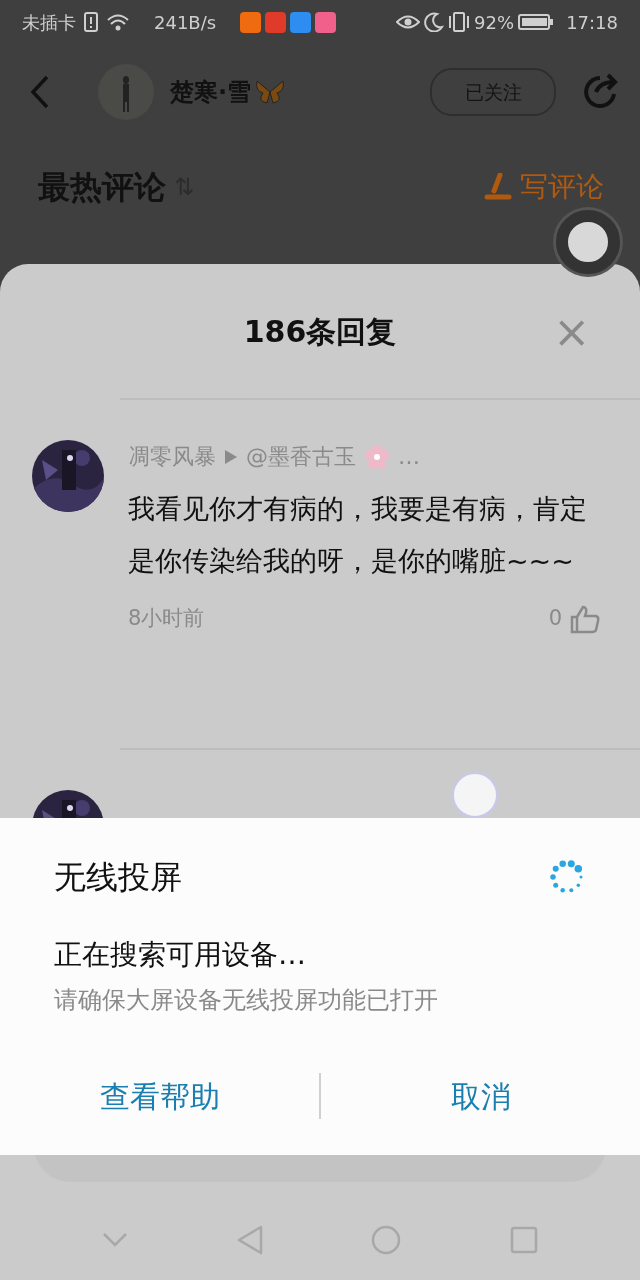 This screenshot has height=1280, width=640. What do you see at coordinates (159, 1096) in the screenshot?
I see `help-button: 查看帮助` at bounding box center [159, 1096].